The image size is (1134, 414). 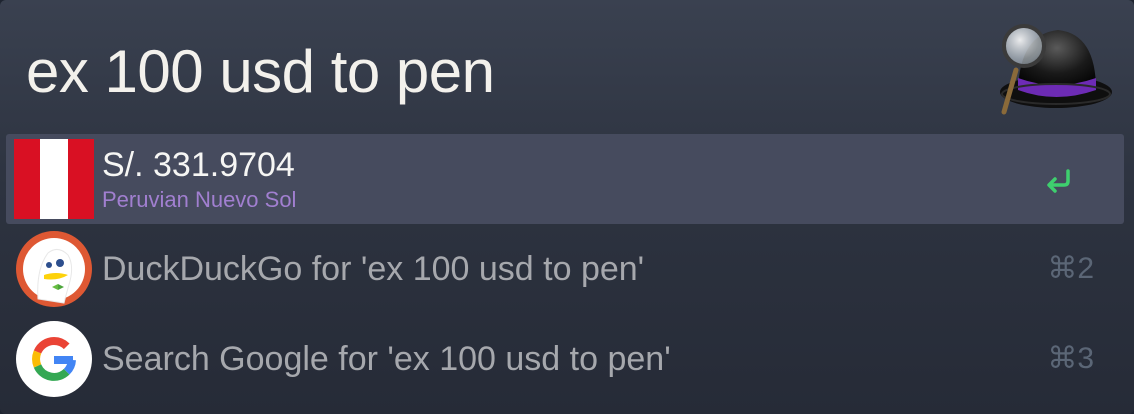 What do you see at coordinates (373, 269) in the screenshot?
I see `result-title: DuckDuckGo for 'ex 100 usd to pen'` at bounding box center [373, 269].